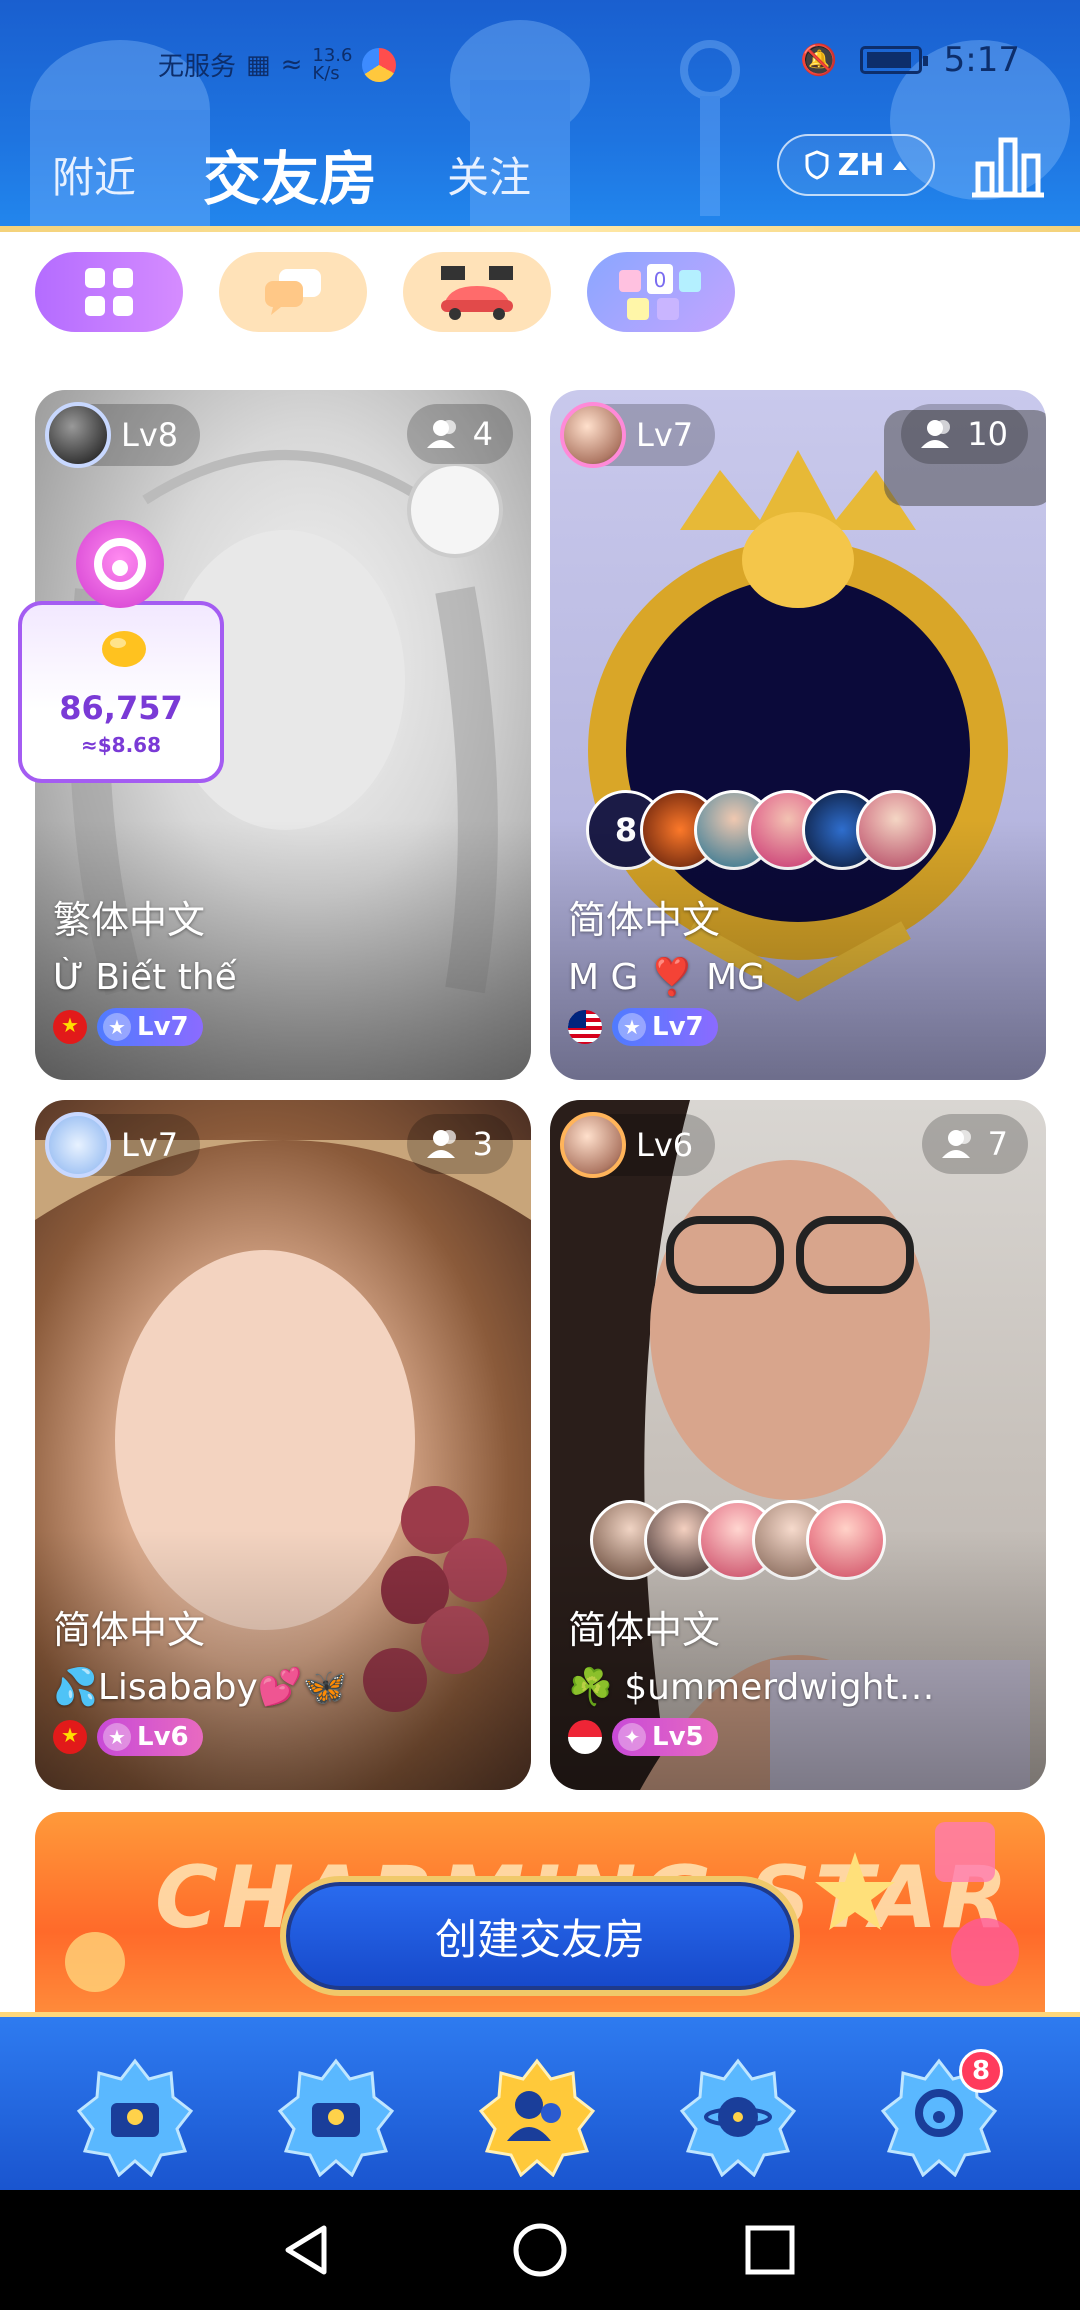 This screenshot has width=1080, height=2310. What do you see at coordinates (540, 1936) in the screenshot?
I see `create-room-button: 创建交友房` at bounding box center [540, 1936].